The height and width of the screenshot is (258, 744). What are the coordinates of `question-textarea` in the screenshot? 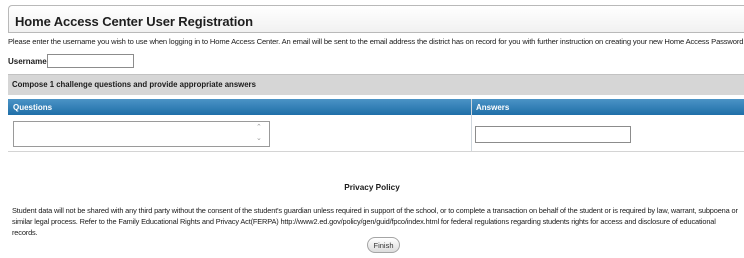 It's located at (141, 134).